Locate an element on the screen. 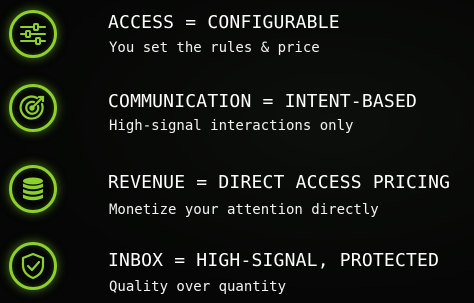 The image size is (474, 303). feature-subtitle: High-signal interactions only is located at coordinates (231, 126).